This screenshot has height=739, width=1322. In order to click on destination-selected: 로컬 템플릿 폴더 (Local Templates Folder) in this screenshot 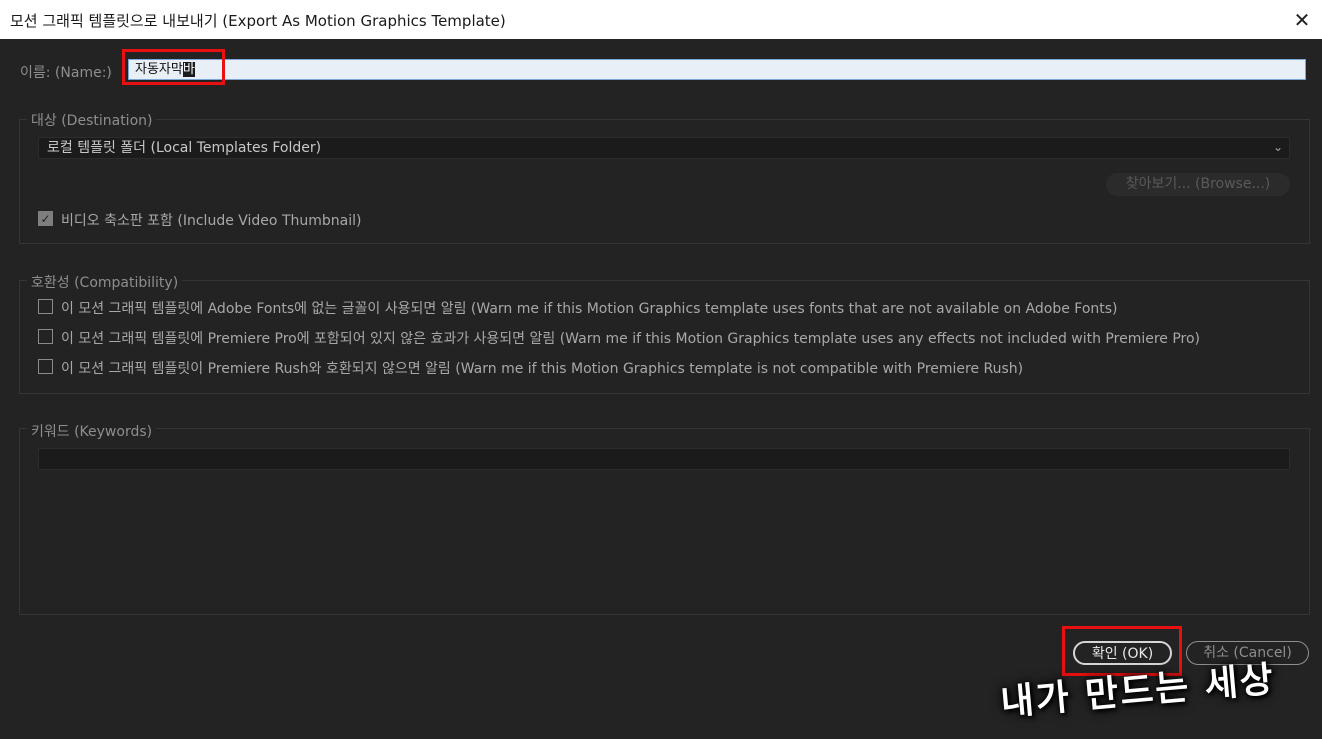, I will do `click(184, 148)`.